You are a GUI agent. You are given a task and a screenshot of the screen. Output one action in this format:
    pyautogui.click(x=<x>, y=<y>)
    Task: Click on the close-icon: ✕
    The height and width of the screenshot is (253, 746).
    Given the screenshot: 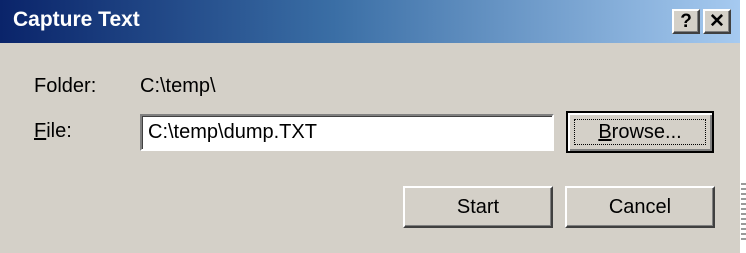 What is the action you would take?
    pyautogui.click(x=717, y=21)
    